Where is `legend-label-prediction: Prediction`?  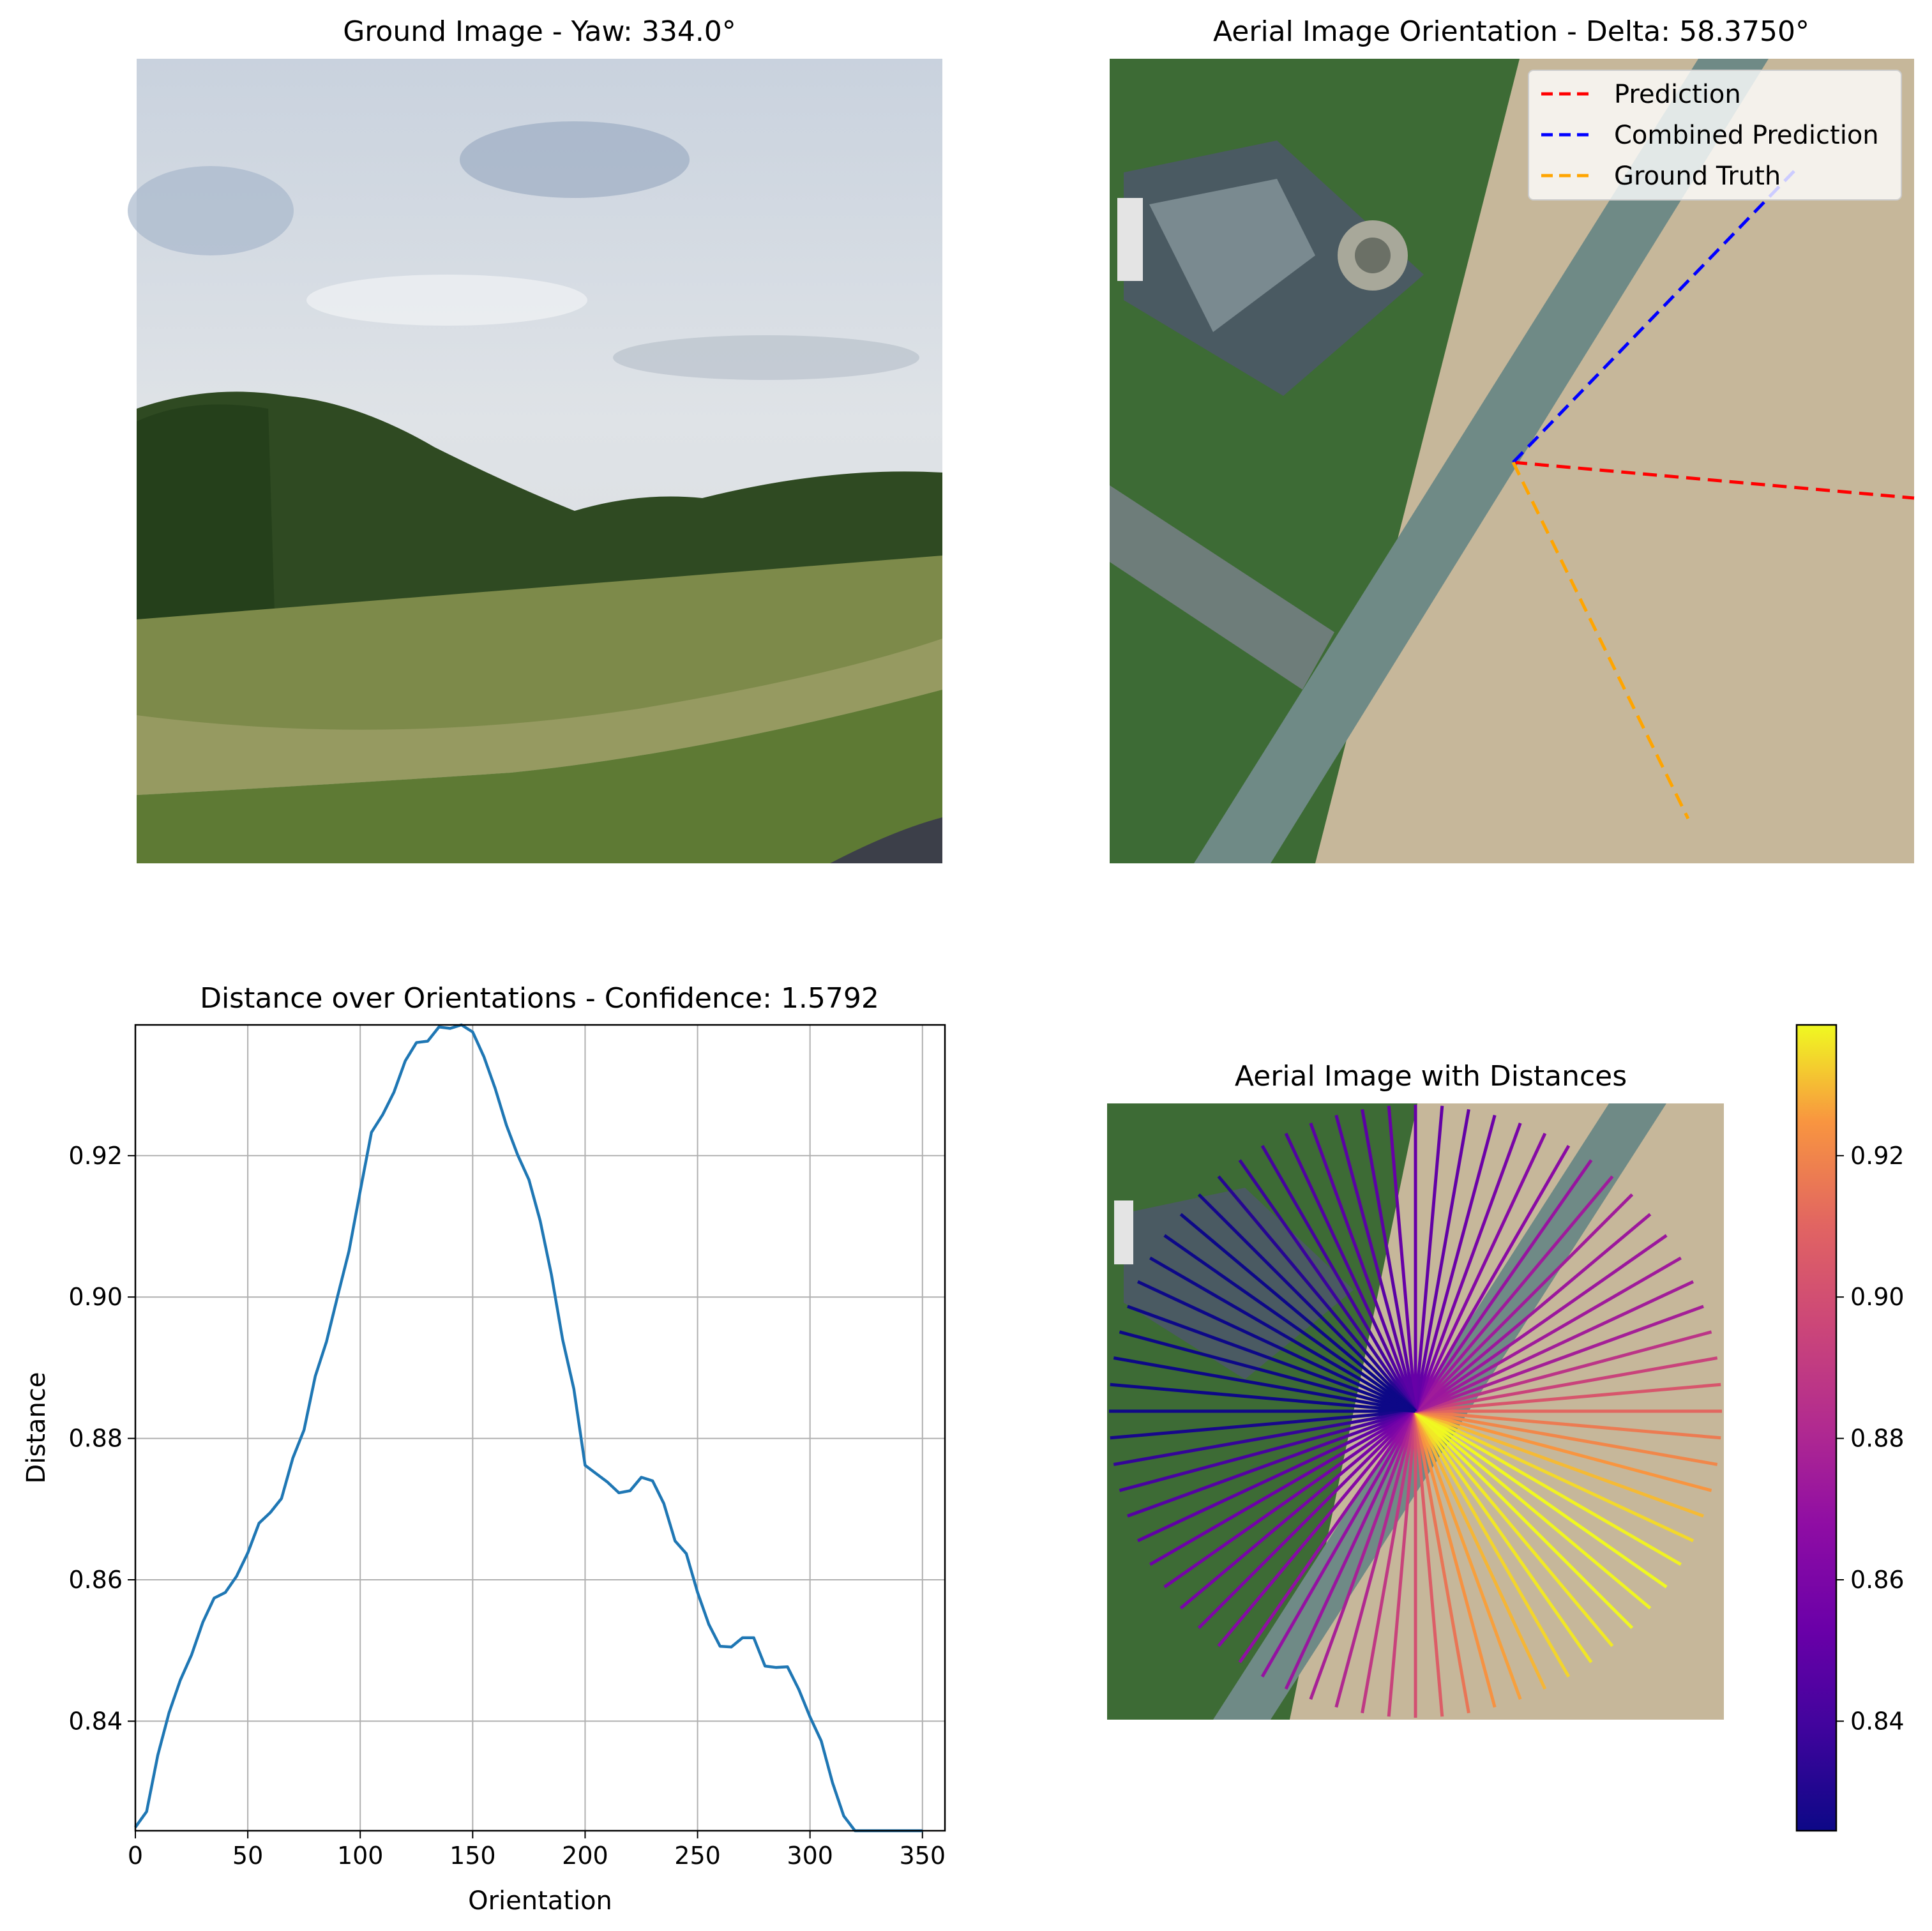 legend-label-prediction: Prediction is located at coordinates (1677, 94).